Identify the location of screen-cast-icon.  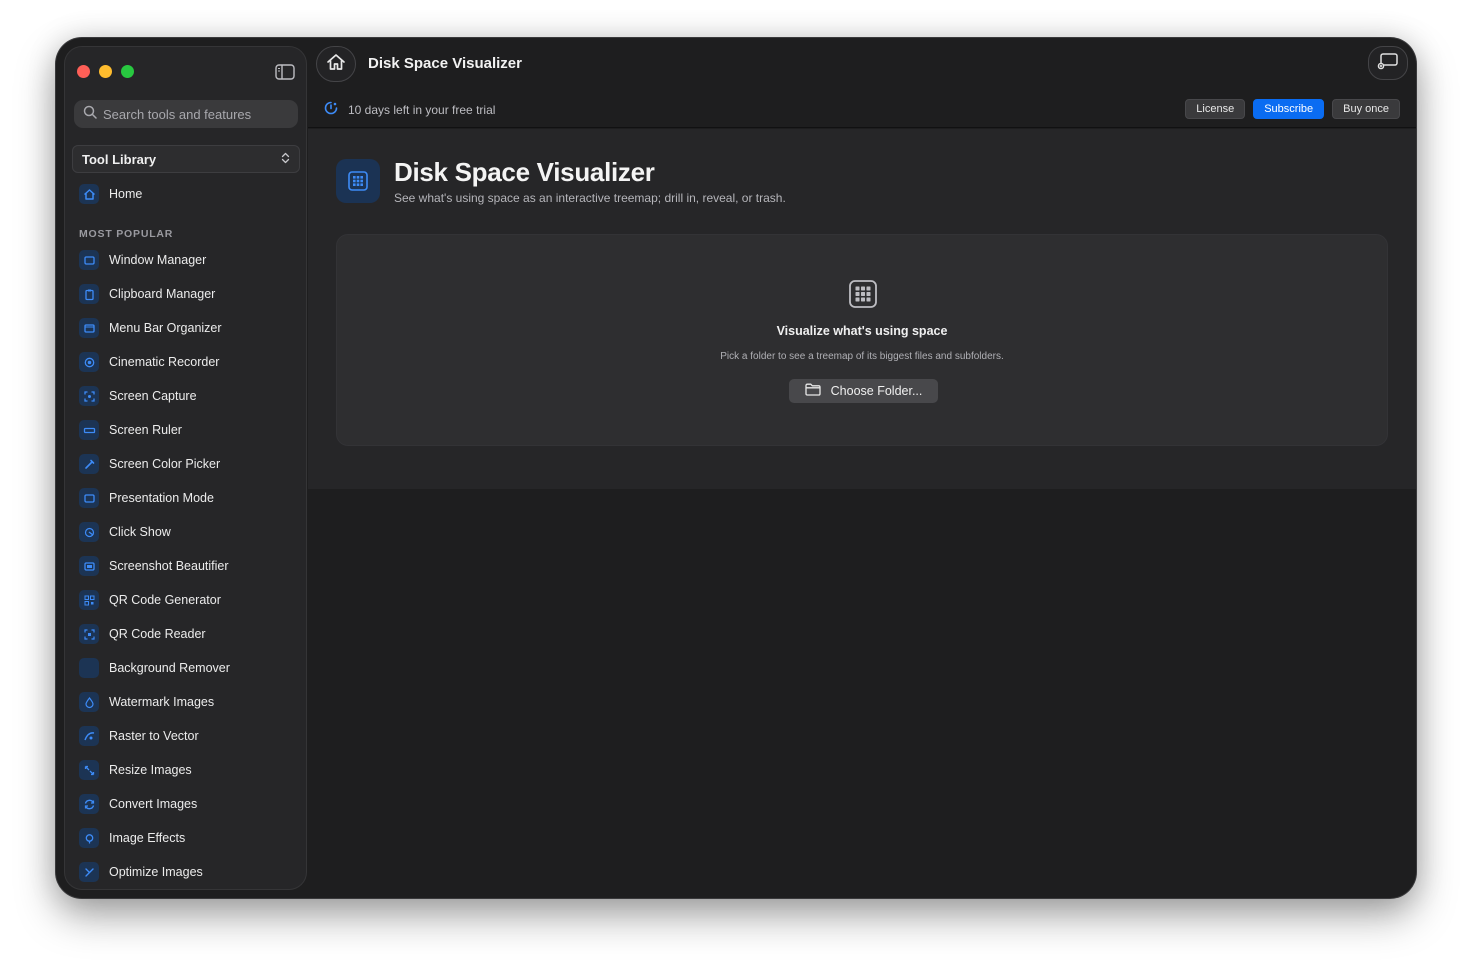
(1388, 63).